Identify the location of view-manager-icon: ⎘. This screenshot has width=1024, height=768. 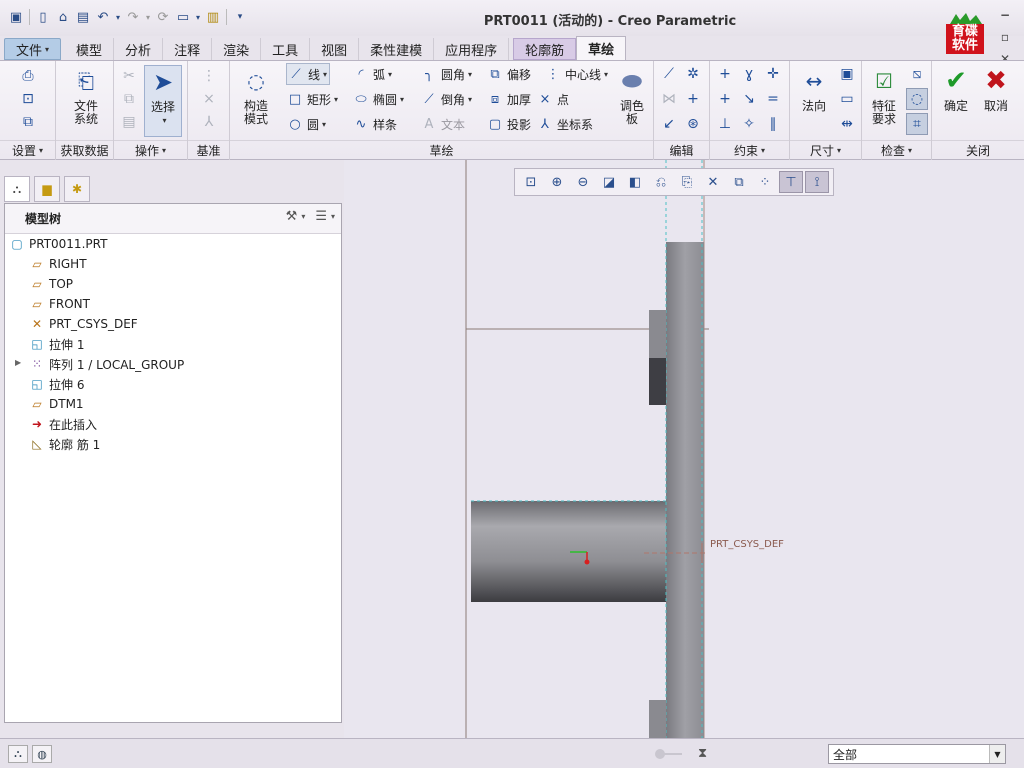
(687, 182).